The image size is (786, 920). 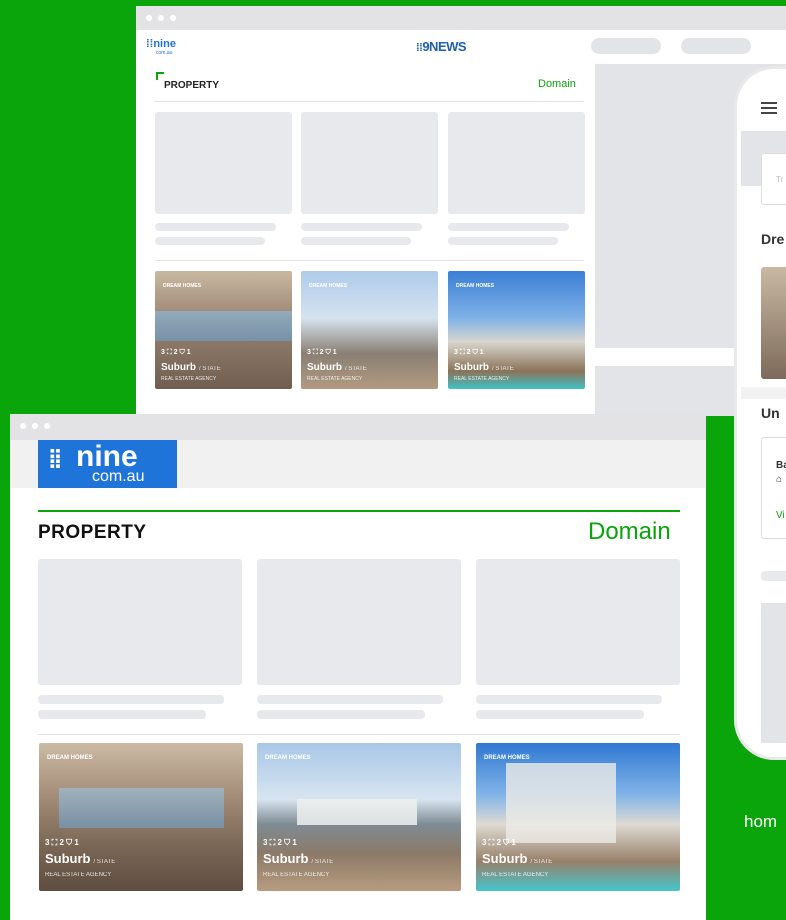 I want to click on phone-heading-dream: Dre, so click(x=773, y=239).